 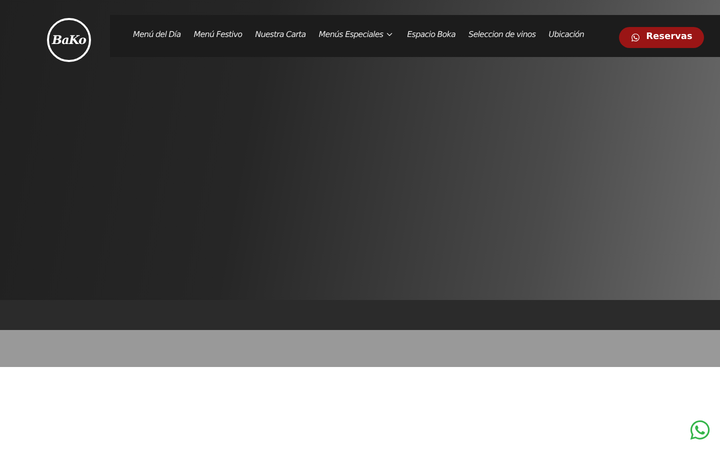 I want to click on reserve-button: Reservas, so click(x=661, y=37).